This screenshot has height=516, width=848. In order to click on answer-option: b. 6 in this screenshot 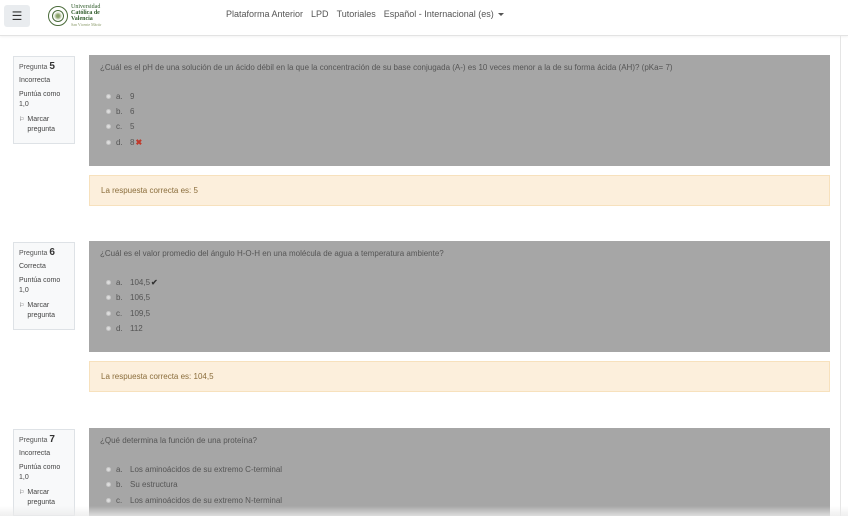, I will do `click(120, 111)`.